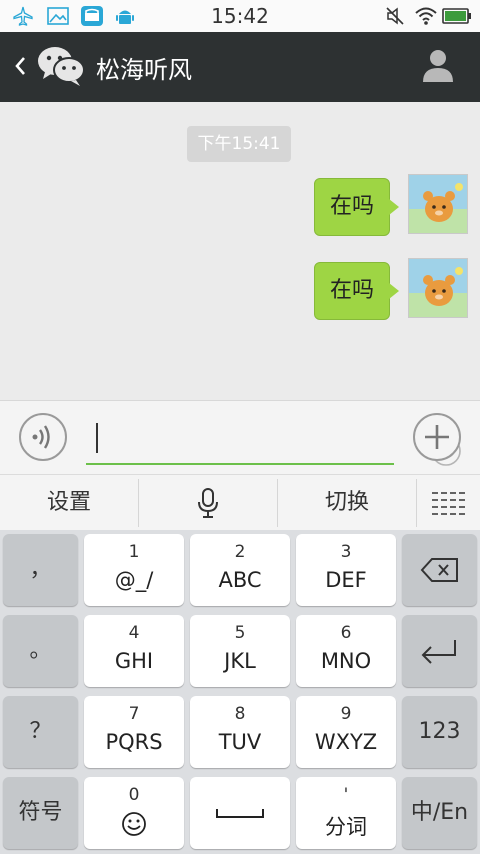 The height and width of the screenshot is (854, 480). I want to click on chat-title: 松海听风, so click(144, 70).